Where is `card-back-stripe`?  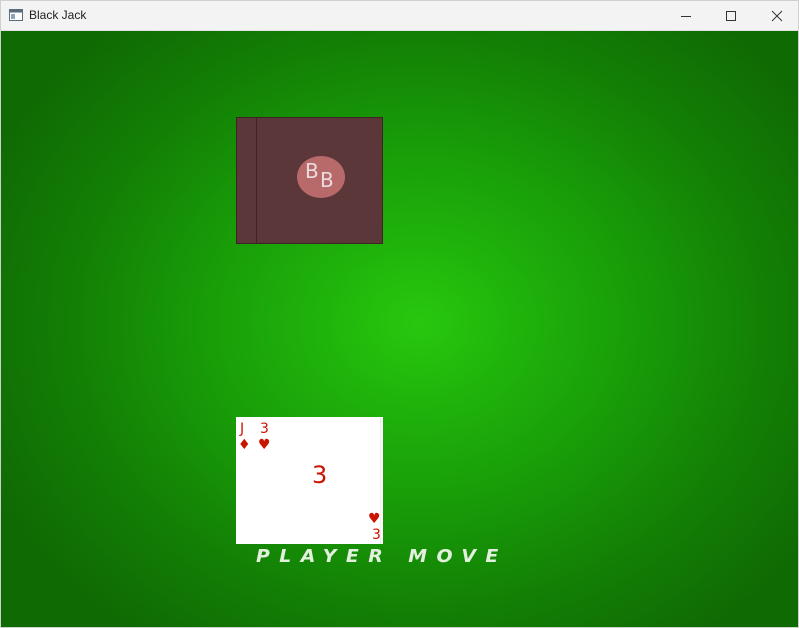
card-back-stripe is located at coordinates (256, 180).